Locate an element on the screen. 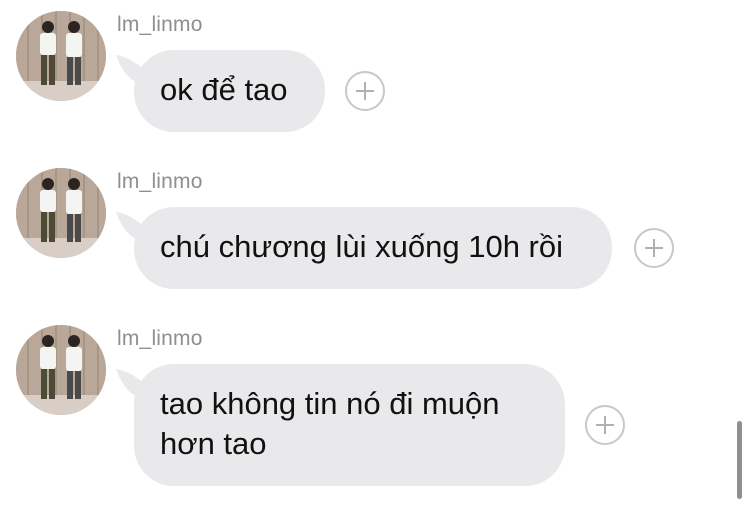 The width and height of the screenshot is (750, 508). message-bubble: ok để tao is located at coordinates (229, 91).